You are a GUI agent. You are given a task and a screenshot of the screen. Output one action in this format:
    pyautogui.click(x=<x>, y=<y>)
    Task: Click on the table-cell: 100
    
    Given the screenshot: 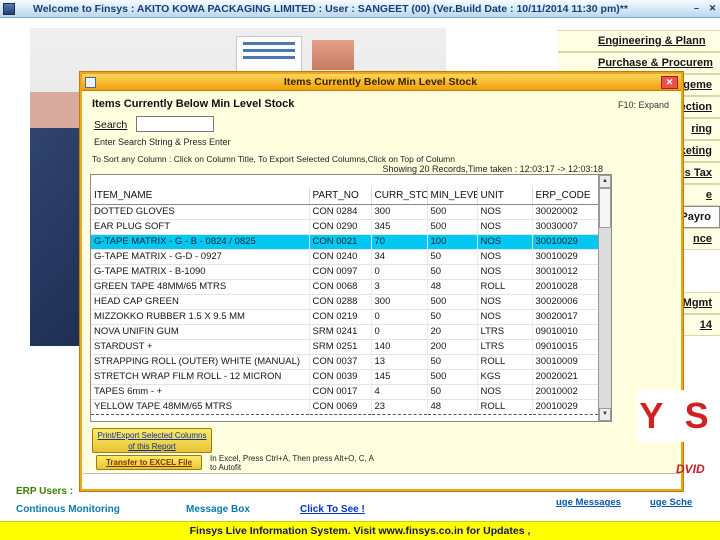 What is the action you would take?
    pyautogui.click(x=452, y=242)
    